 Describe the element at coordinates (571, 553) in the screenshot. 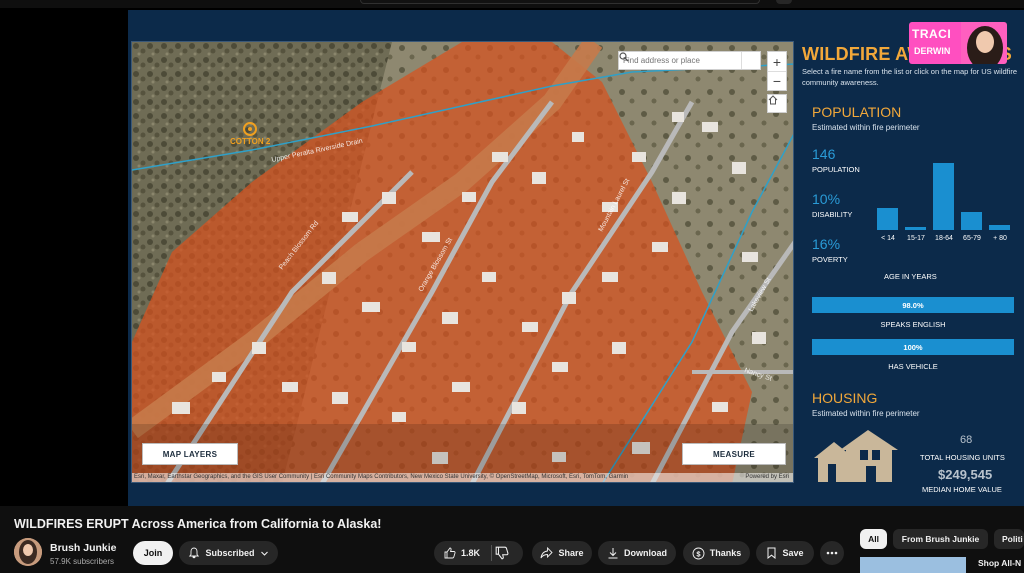

I see `share-label: Share` at that location.